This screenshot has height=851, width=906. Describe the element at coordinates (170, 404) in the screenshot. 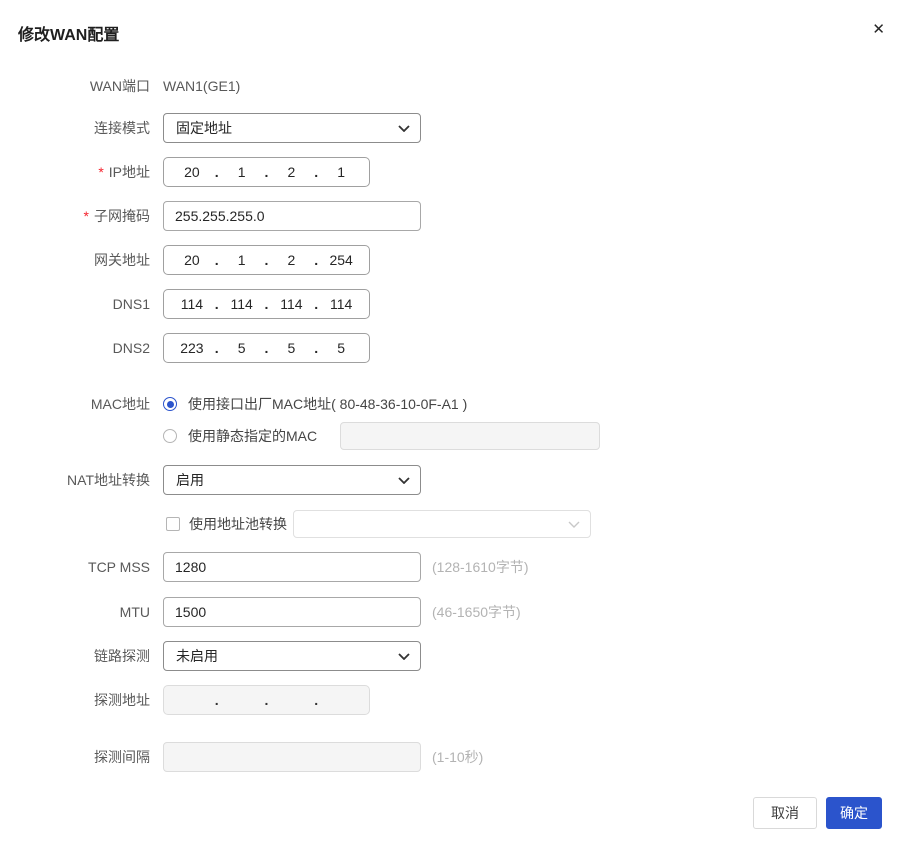

I see `radio-selected-icon` at that location.